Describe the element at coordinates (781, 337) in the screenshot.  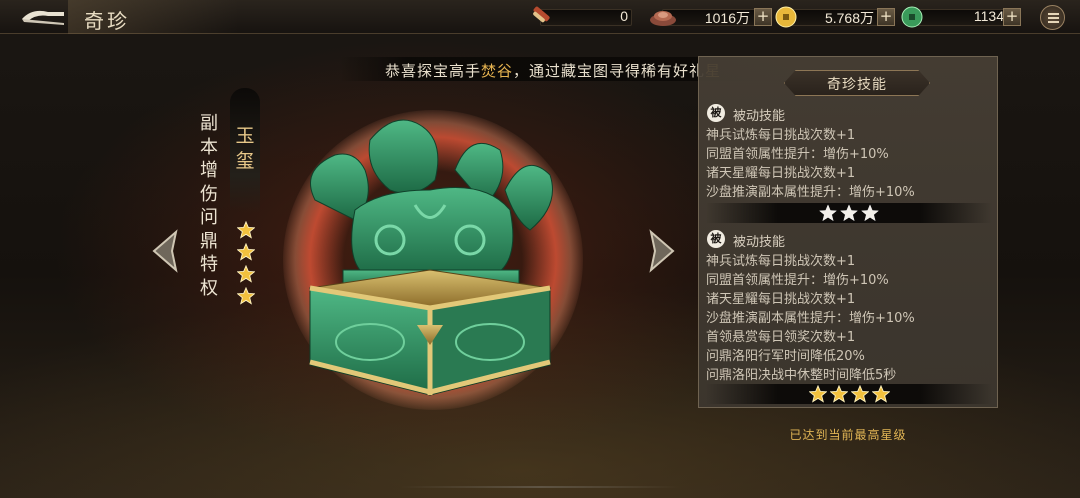
I see `skill-effect: 首领悬赏每日领奖次数+1` at that location.